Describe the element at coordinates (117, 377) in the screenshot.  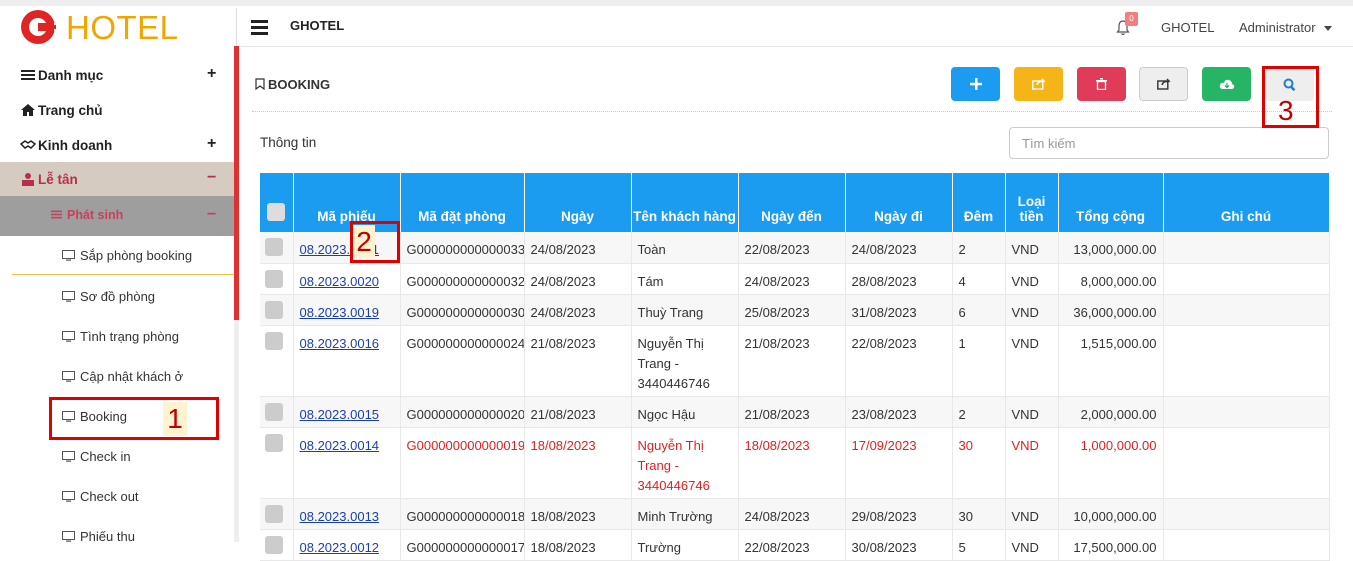
I see `sidebar-subitem-cap-nhat-khach-o: Cập nhật khách ở` at that location.